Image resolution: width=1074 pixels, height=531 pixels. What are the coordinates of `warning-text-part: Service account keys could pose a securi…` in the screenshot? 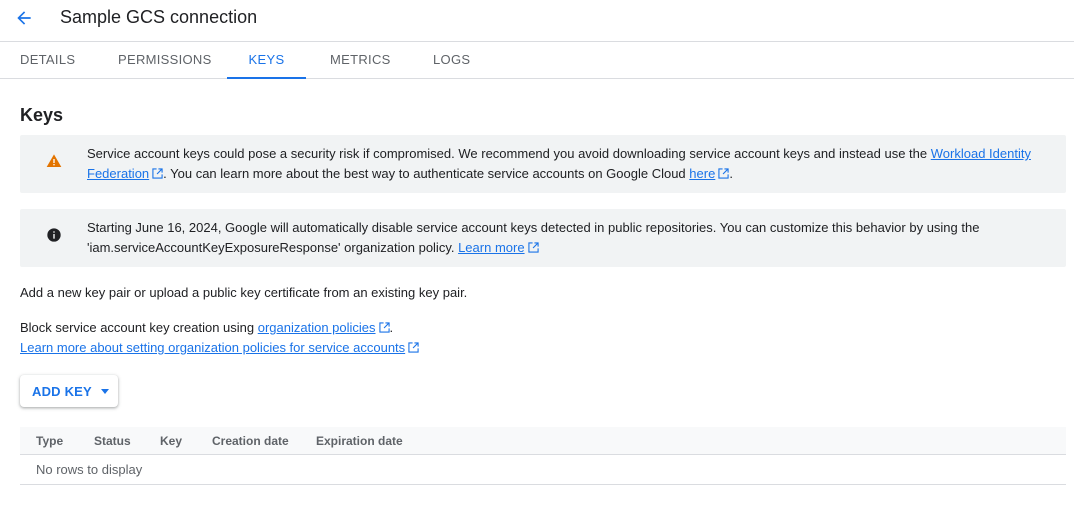 It's located at (509, 153).